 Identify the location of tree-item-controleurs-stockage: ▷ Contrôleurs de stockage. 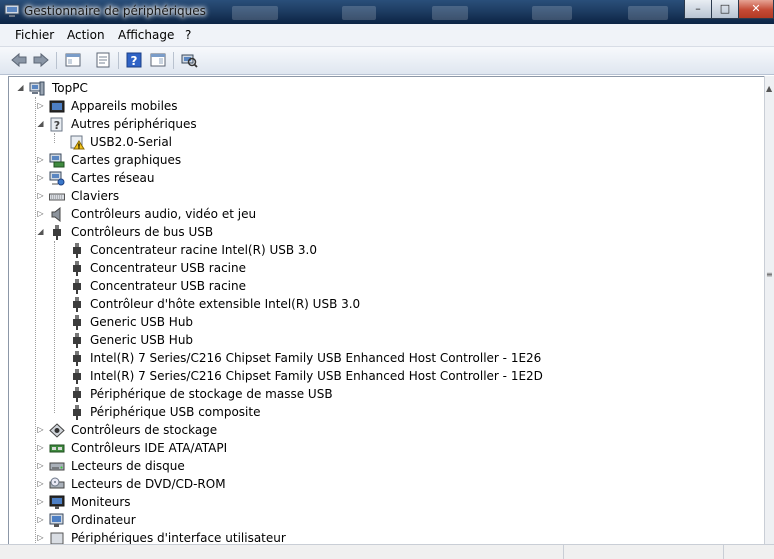
(379, 430).